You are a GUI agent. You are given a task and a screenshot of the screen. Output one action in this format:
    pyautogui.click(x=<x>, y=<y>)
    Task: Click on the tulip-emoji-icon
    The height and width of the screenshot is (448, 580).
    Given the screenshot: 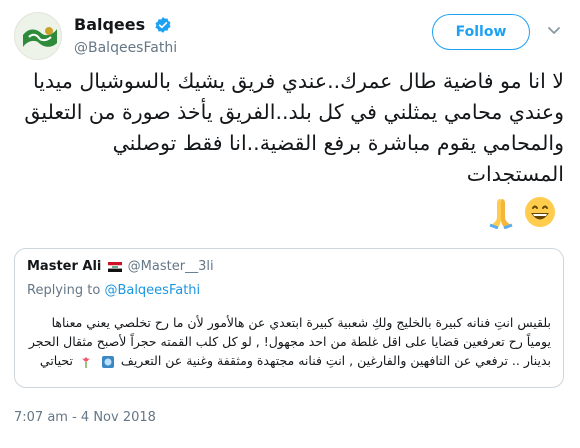 What is the action you would take?
    pyautogui.click(x=85, y=362)
    